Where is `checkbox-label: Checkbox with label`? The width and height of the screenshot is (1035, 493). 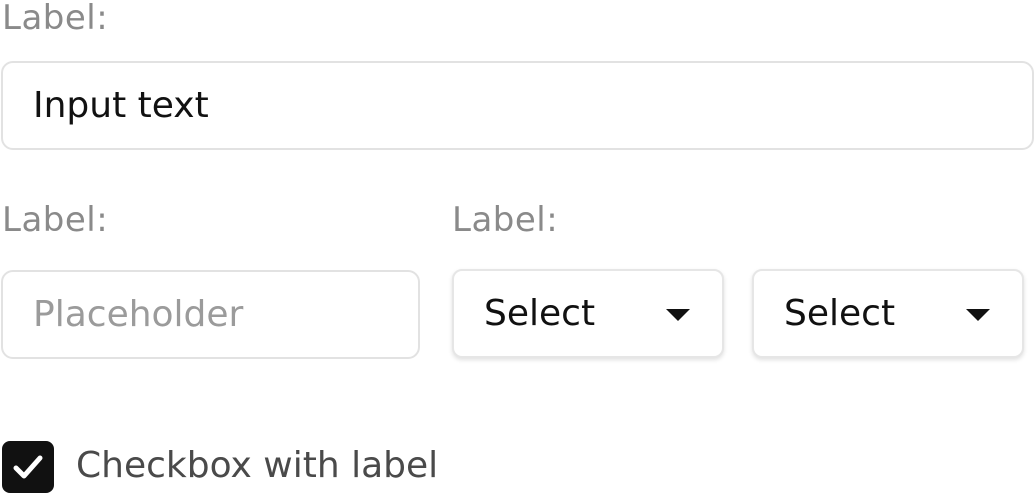
checkbox-label: Checkbox with label is located at coordinates (257, 466).